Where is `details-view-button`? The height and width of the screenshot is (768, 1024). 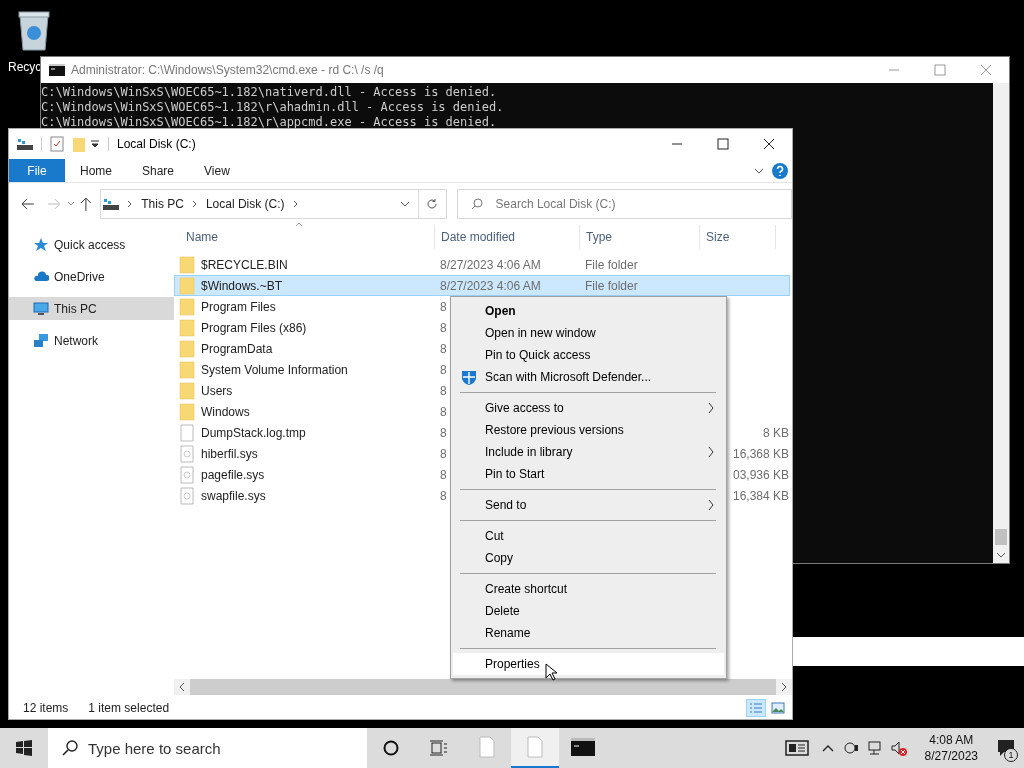
details-view-button is located at coordinates (756, 708).